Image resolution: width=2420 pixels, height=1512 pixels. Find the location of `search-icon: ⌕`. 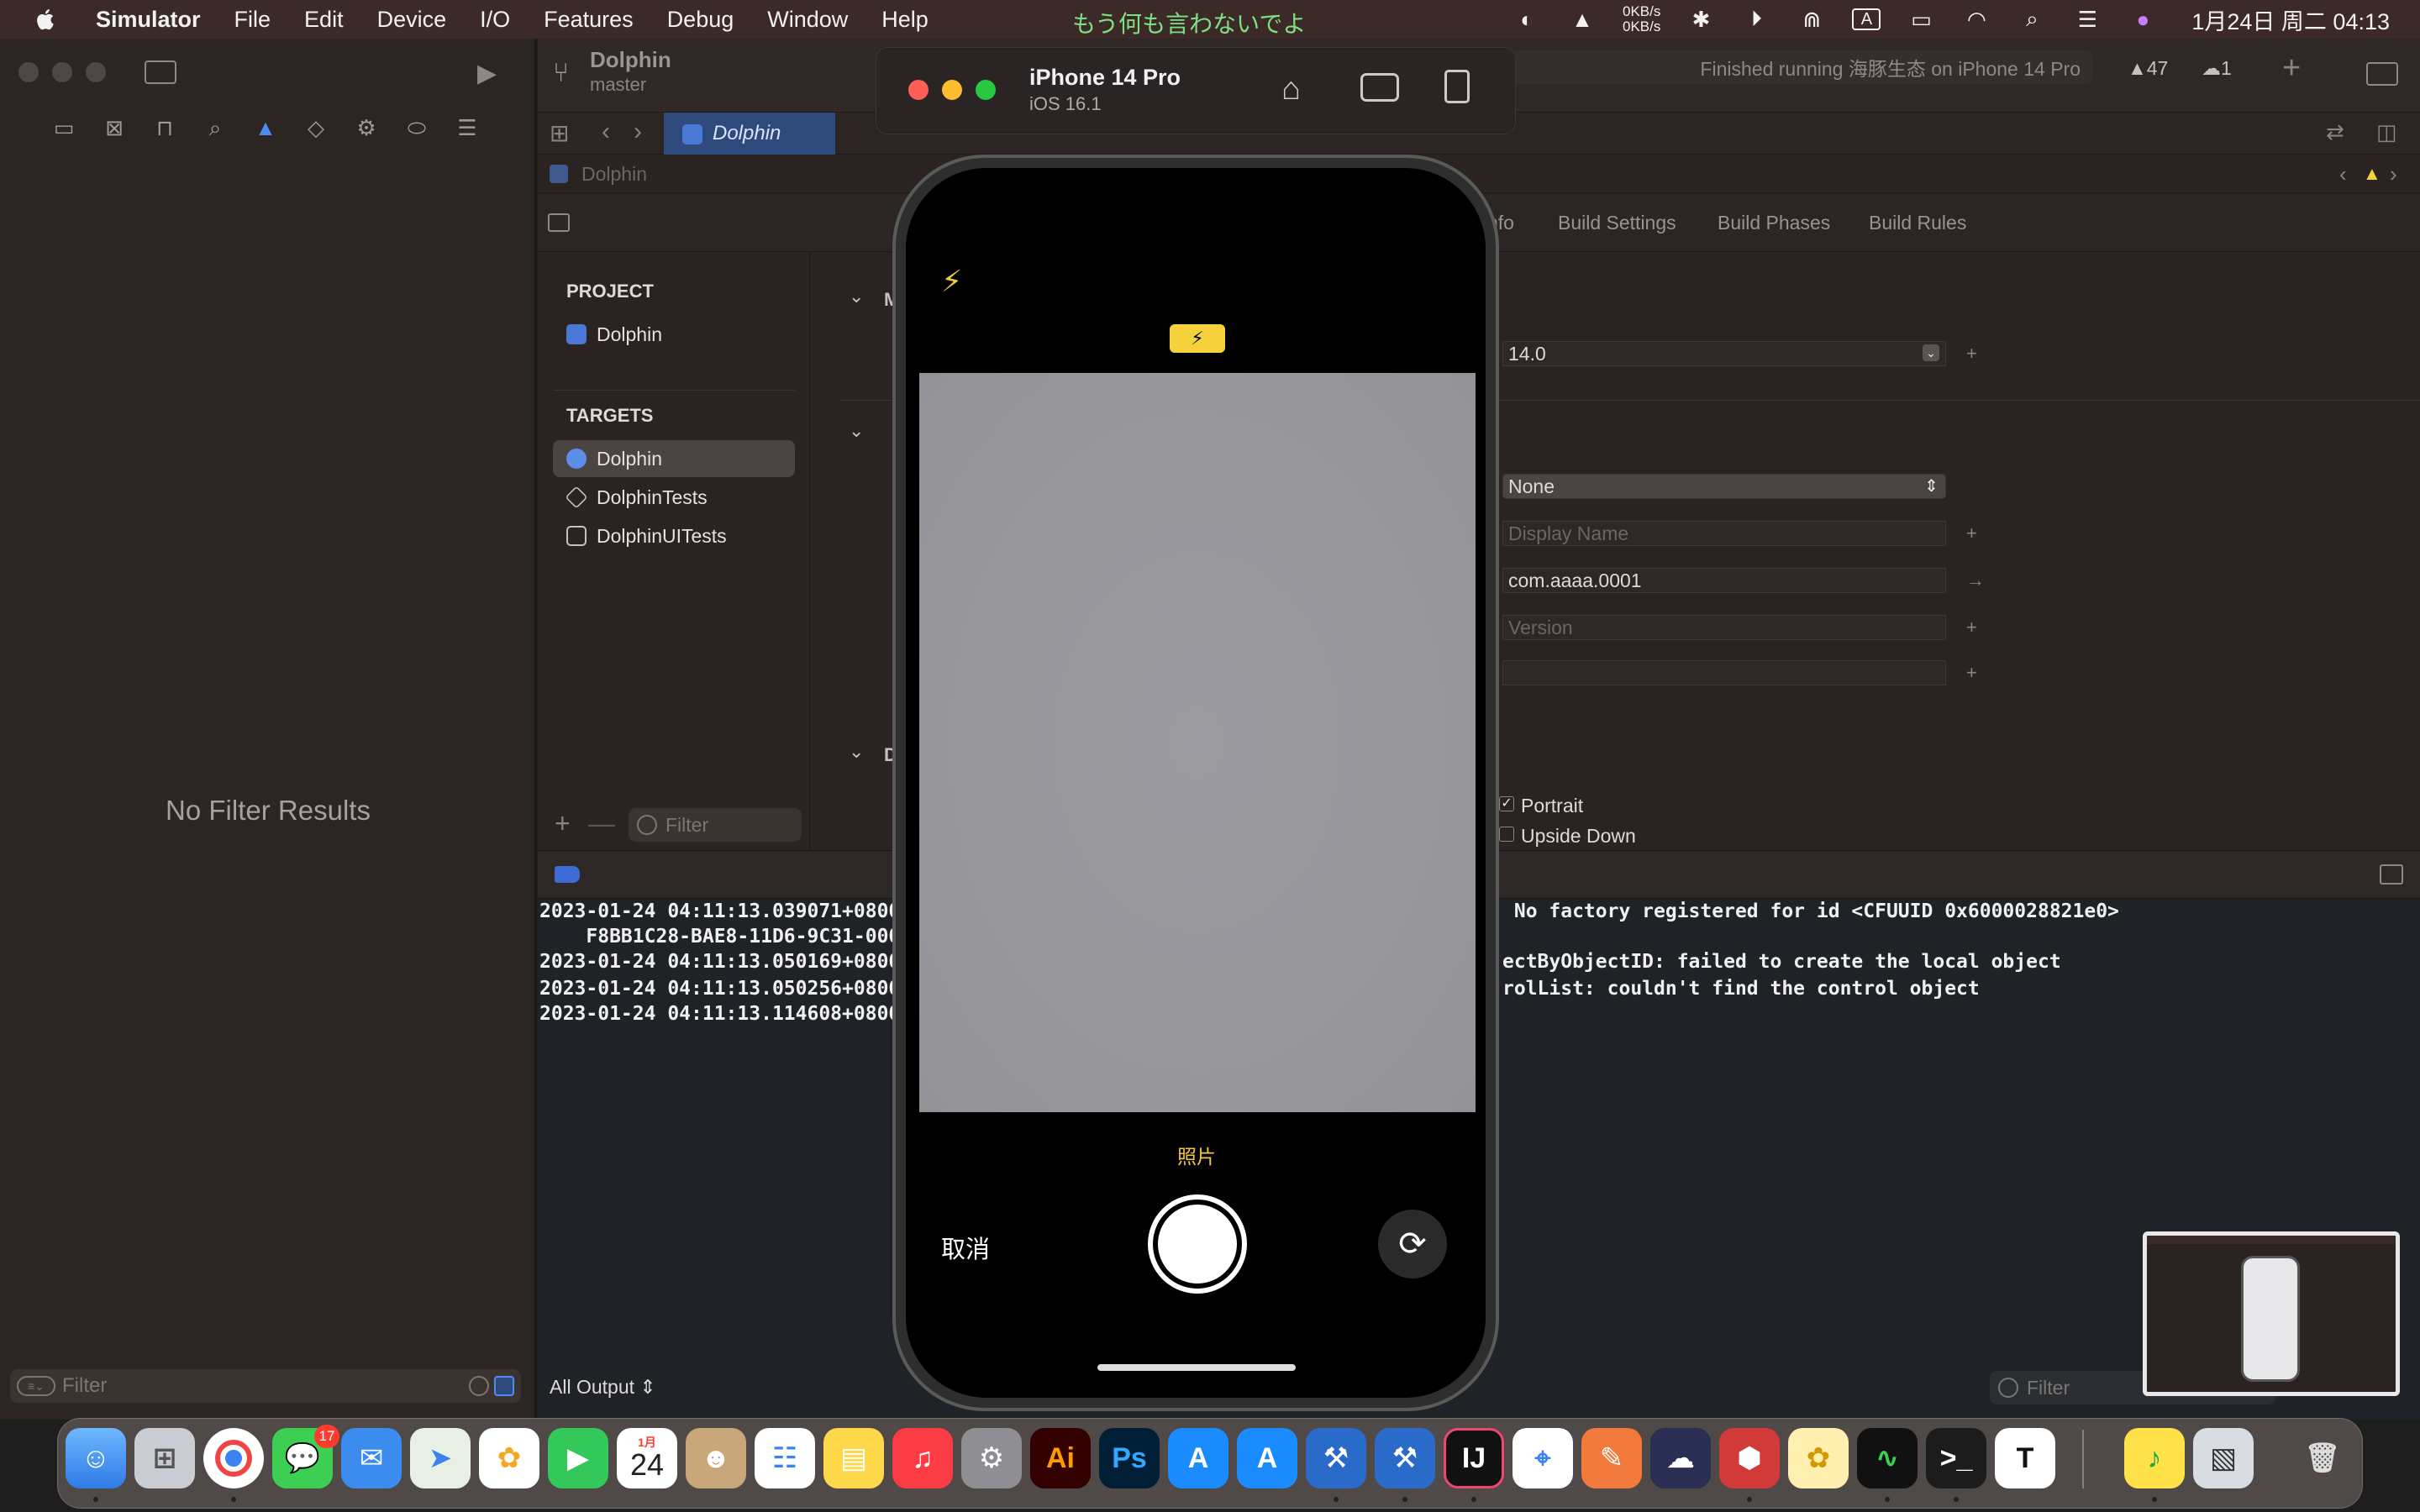

search-icon: ⌕ is located at coordinates (2032, 19).